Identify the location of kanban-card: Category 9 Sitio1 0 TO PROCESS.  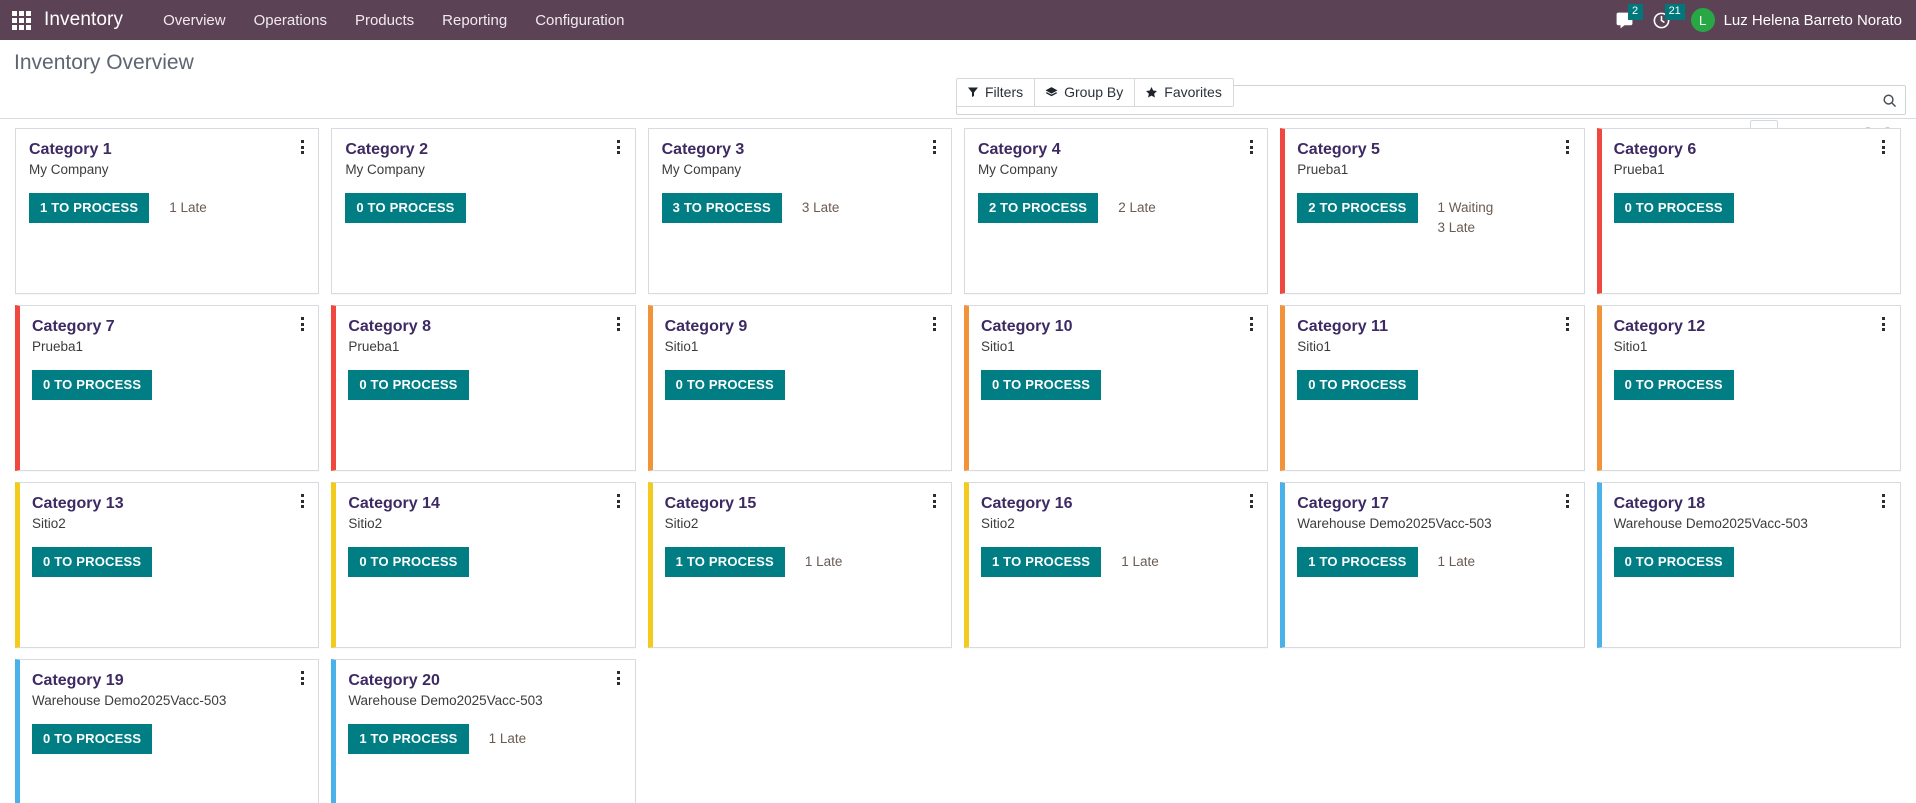
(799, 388).